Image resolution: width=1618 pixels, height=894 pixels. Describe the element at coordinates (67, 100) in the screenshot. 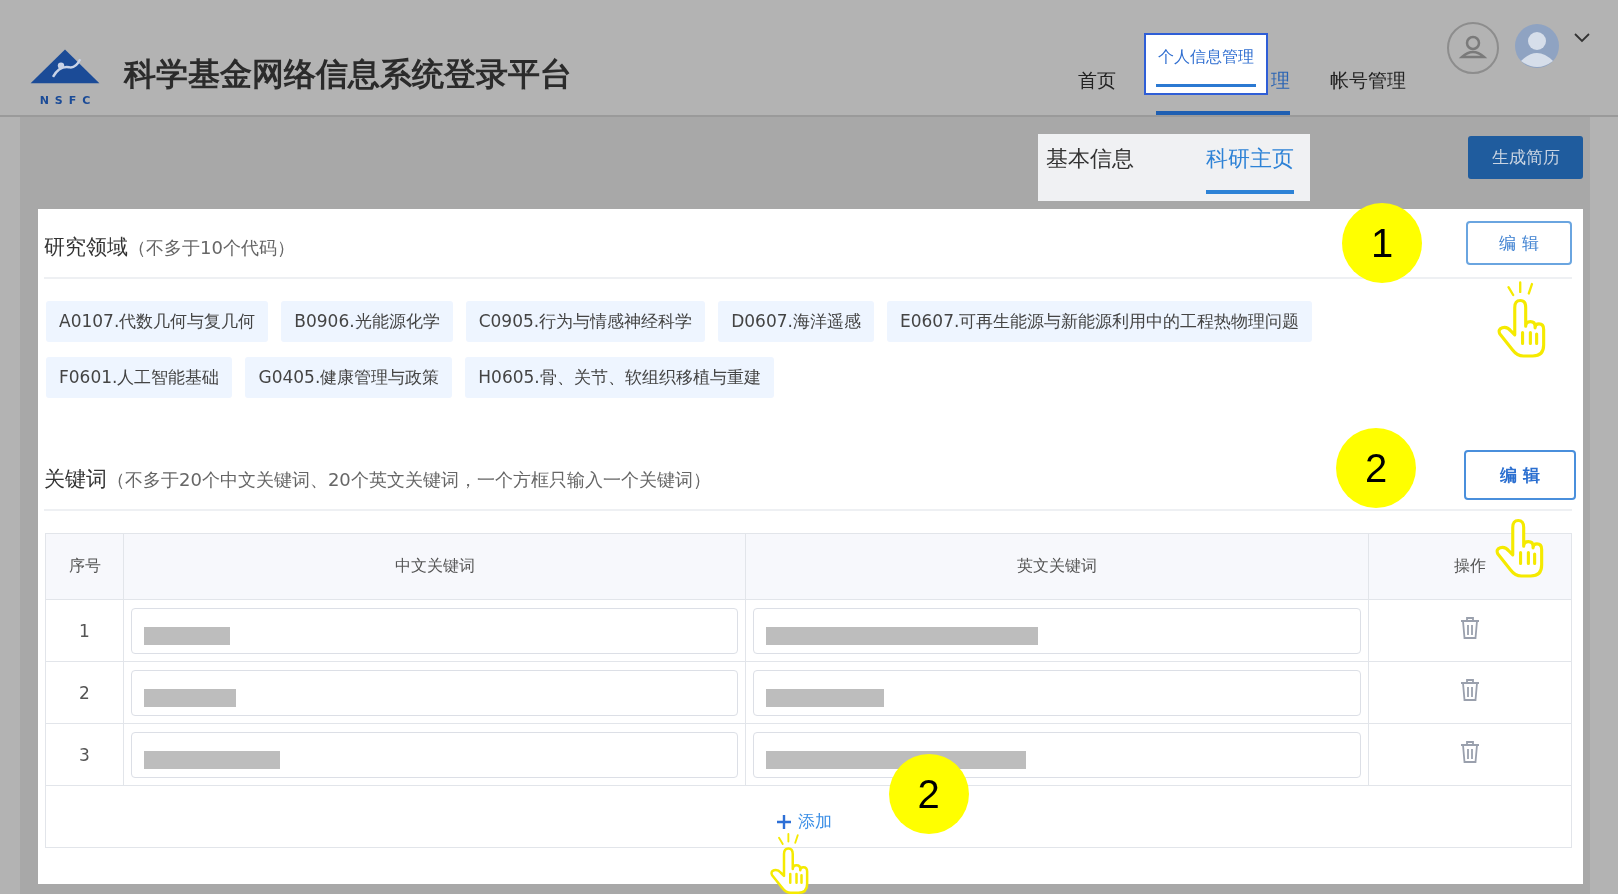

I see `logo-text: NSFC` at that location.